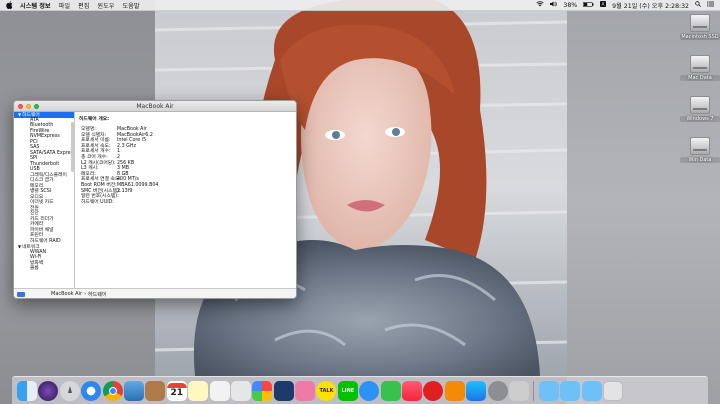 The height and width of the screenshot is (404, 720). Describe the element at coordinates (326, 390) in the screenshot. I see `kakaotalk-icon: TALK` at that location.